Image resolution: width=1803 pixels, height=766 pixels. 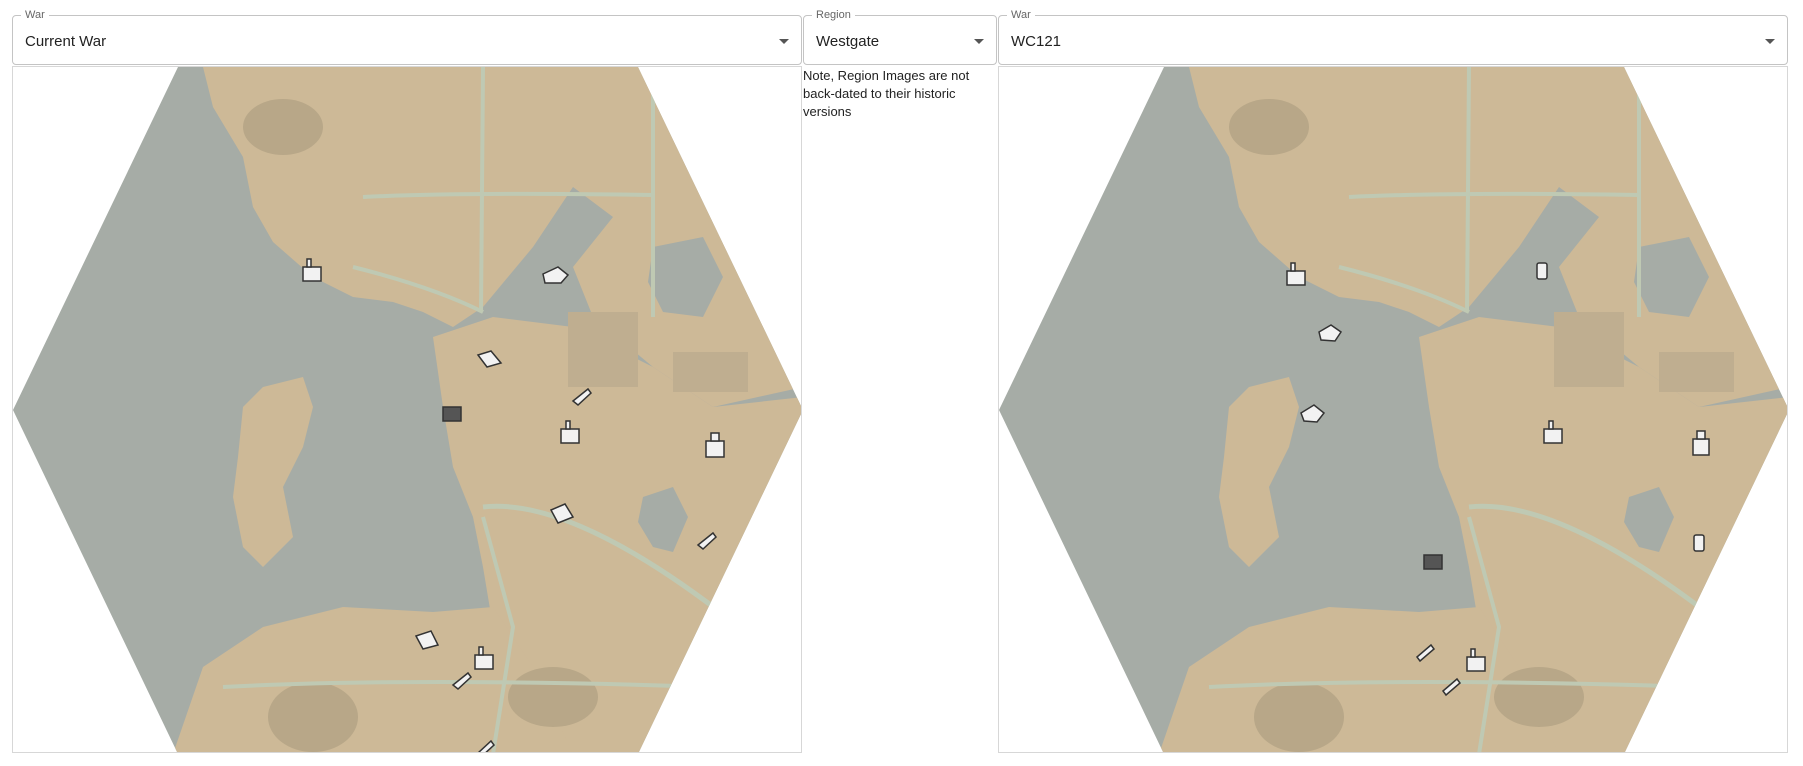 What do you see at coordinates (407, 37) in the screenshot?
I see `war-select-left: War Current War` at bounding box center [407, 37].